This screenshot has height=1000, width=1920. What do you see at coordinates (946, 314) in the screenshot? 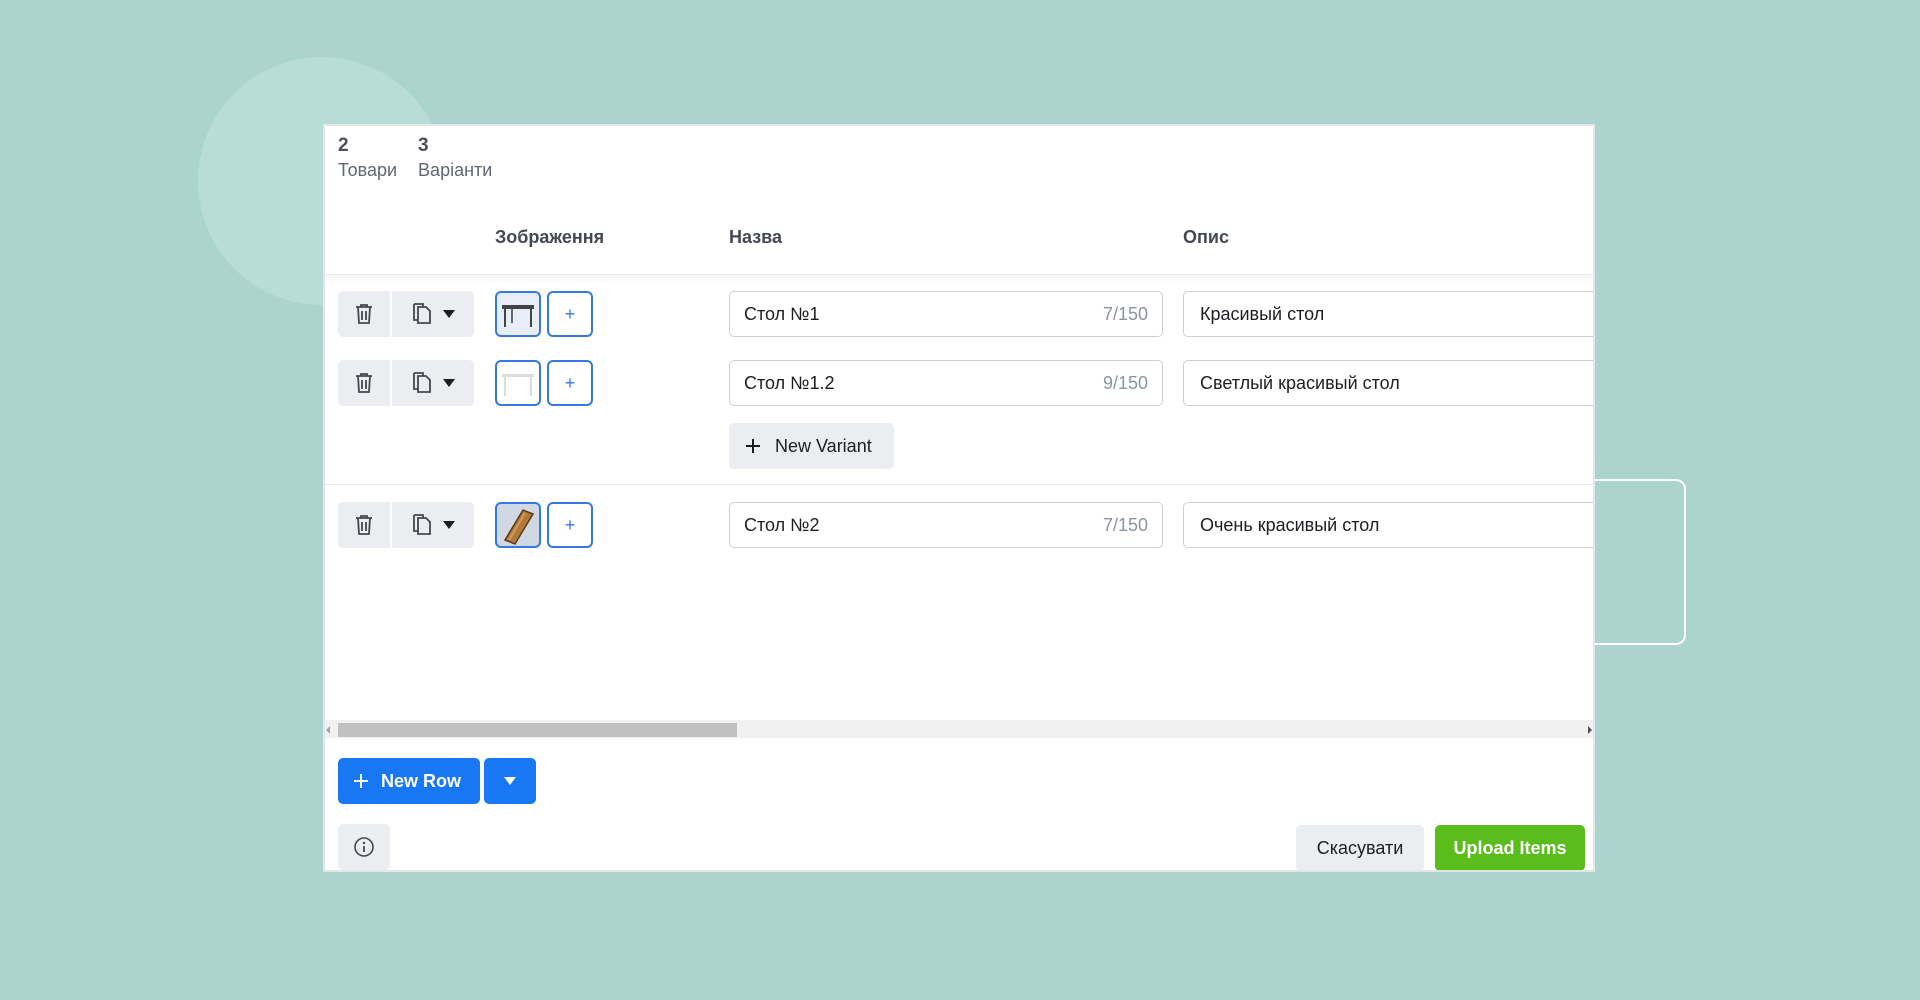
I see `name-input: Стол №1 7/150` at bounding box center [946, 314].